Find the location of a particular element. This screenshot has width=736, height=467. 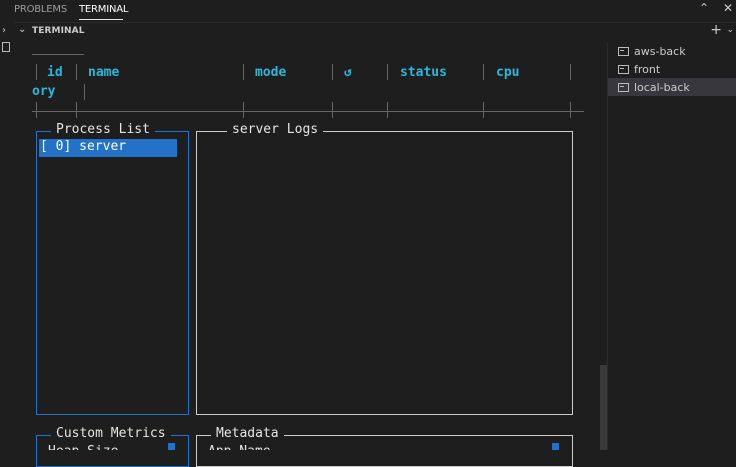

metadata-title: Metadata is located at coordinates (247, 433).